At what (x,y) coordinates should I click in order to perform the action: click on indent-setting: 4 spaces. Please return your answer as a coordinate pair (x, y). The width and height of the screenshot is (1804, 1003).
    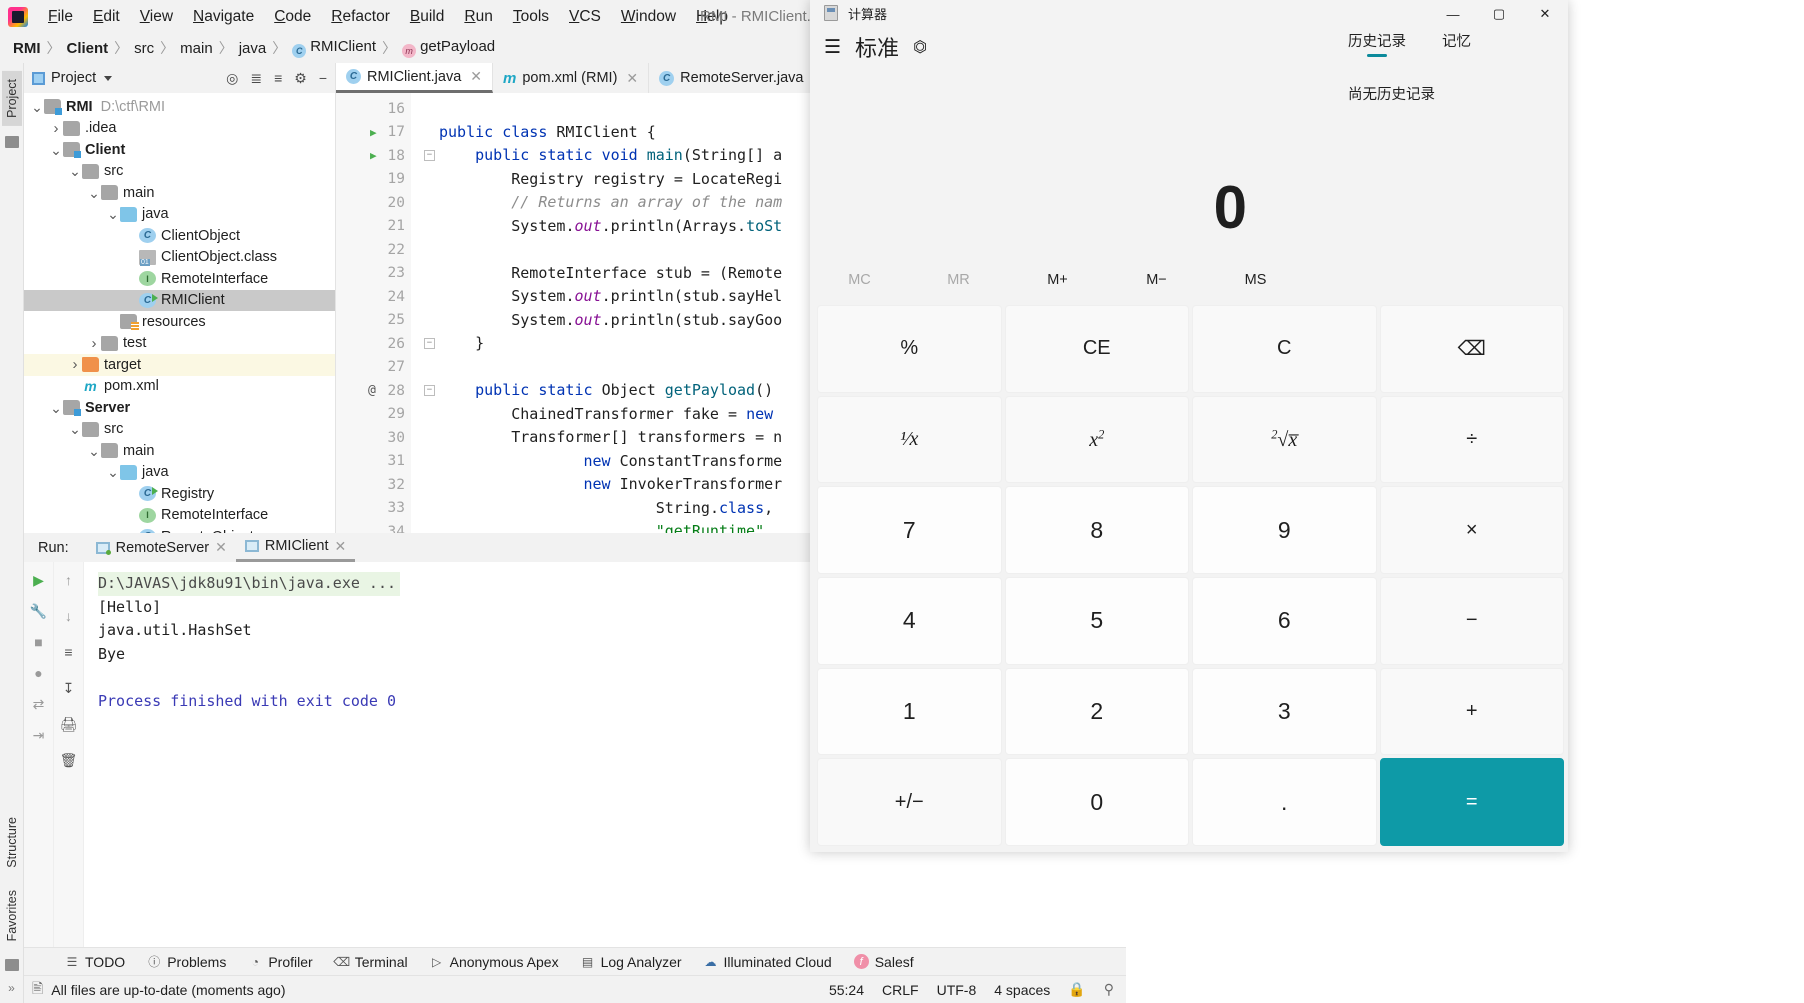
    Looking at the image, I should click on (1022, 990).